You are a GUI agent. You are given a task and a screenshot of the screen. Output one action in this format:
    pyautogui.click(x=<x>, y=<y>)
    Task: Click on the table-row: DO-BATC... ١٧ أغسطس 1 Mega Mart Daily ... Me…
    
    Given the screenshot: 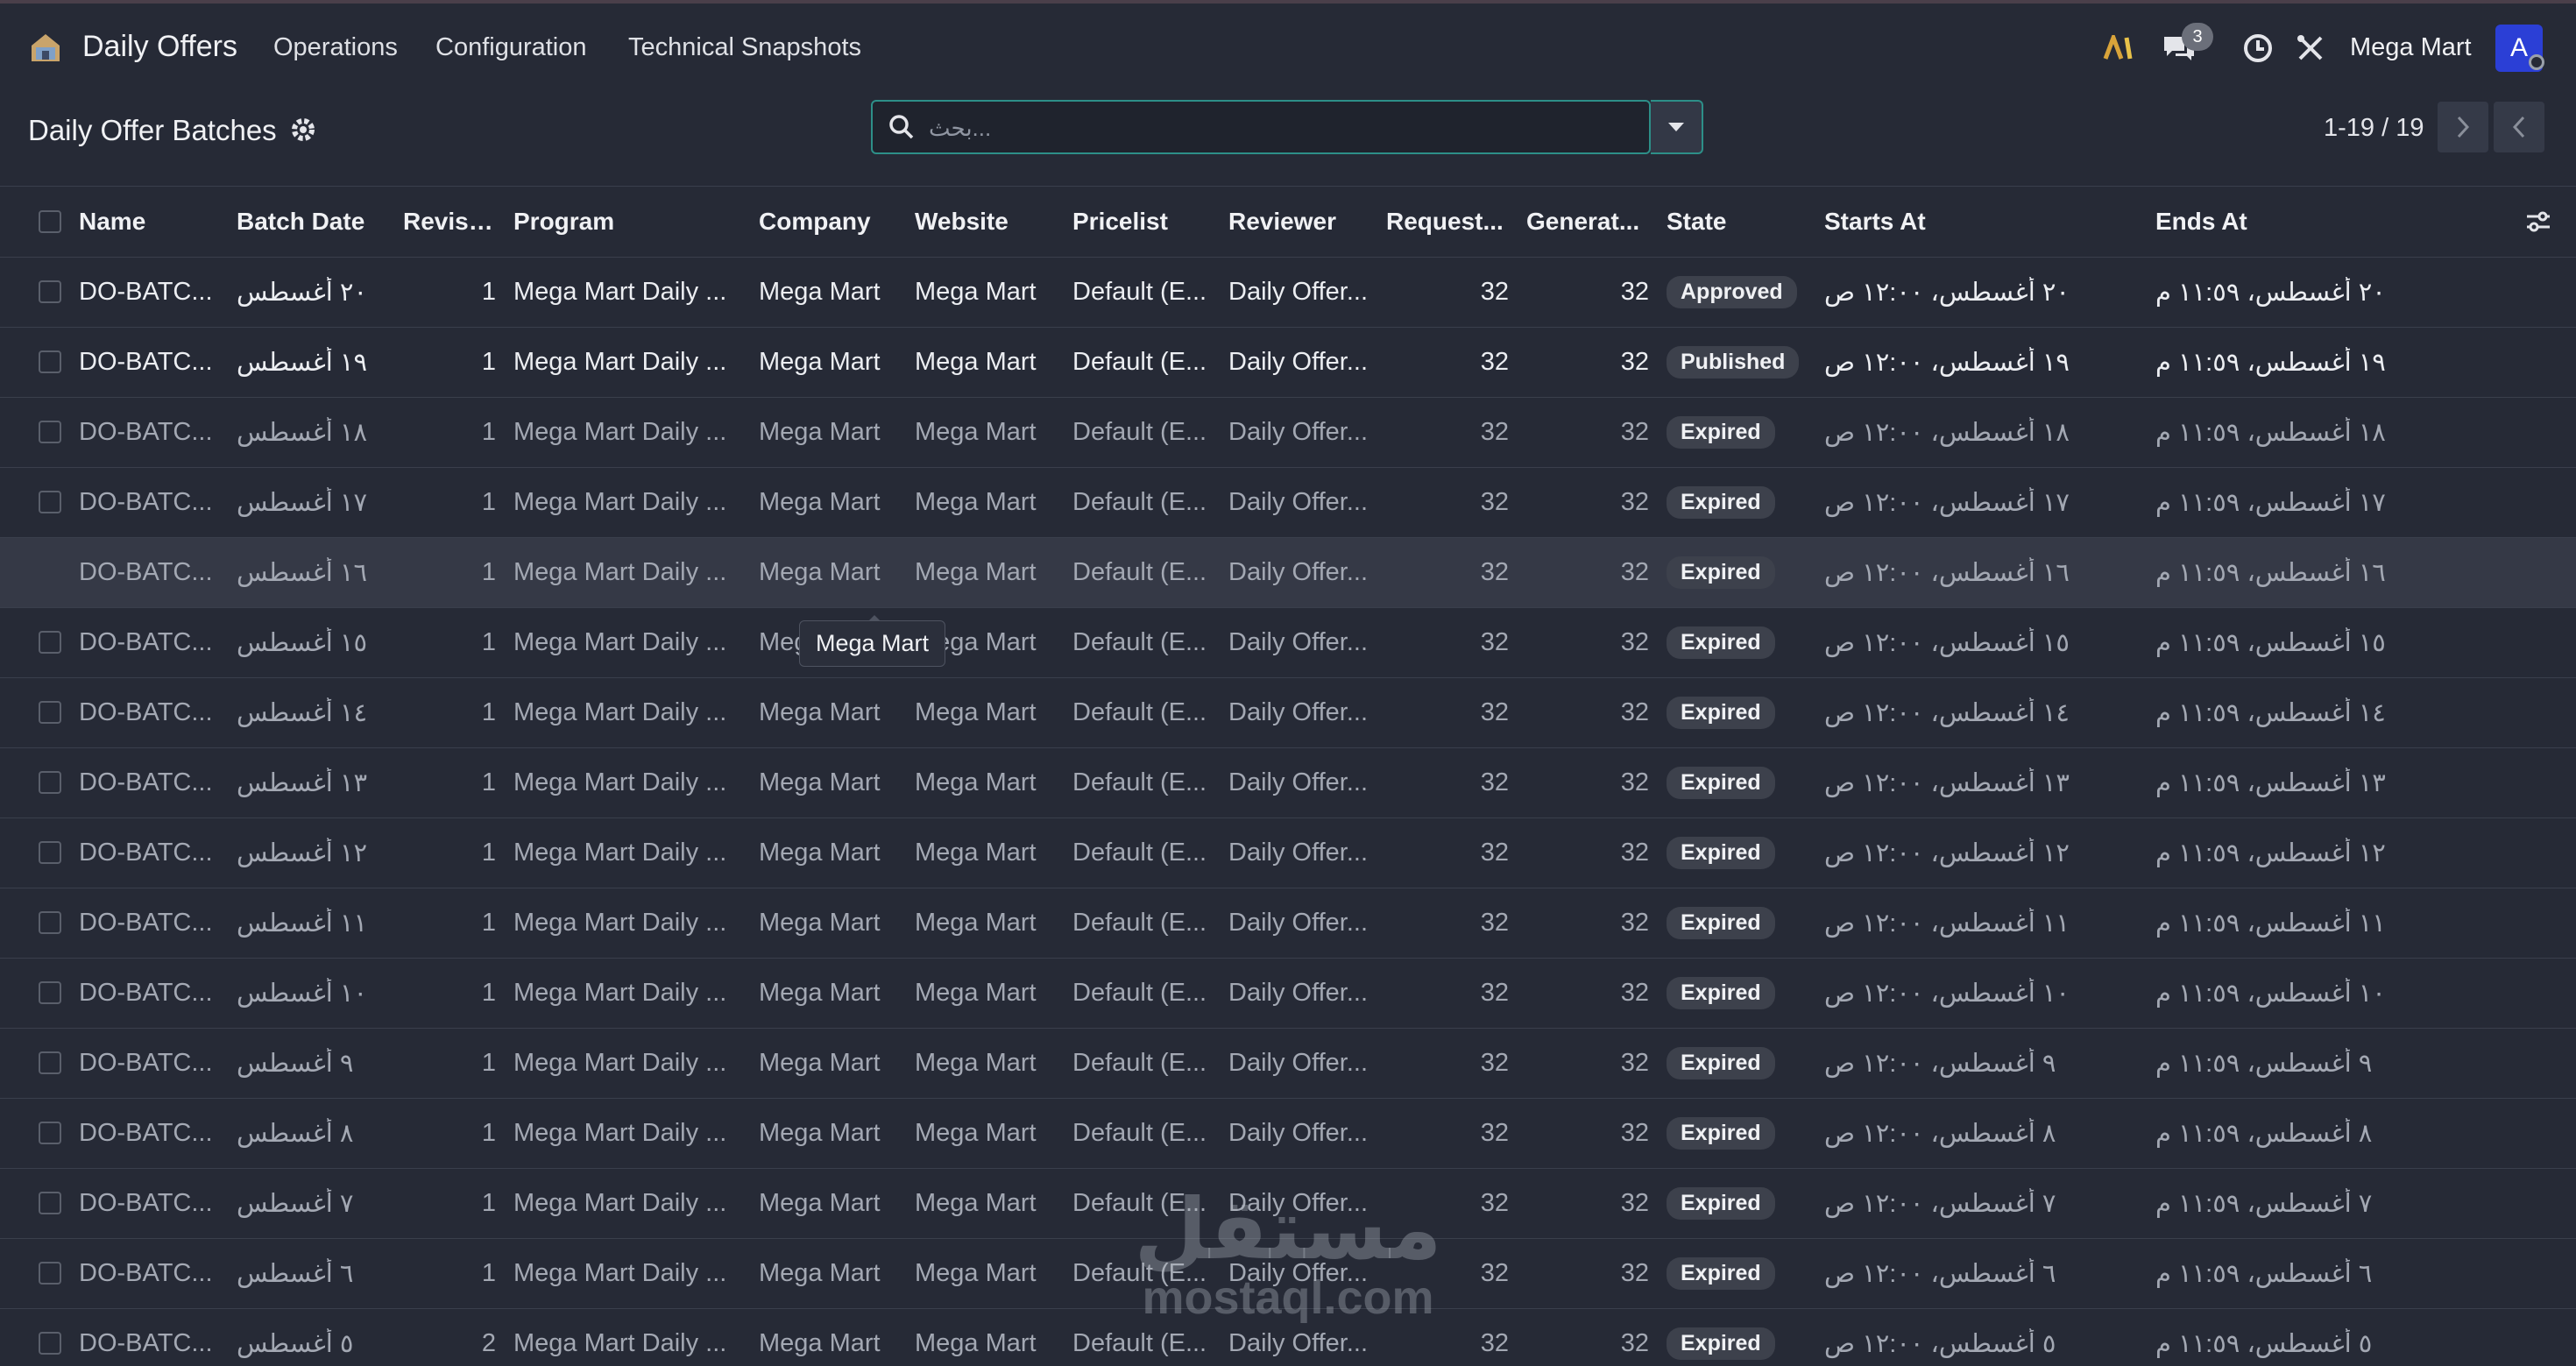 What is the action you would take?
    pyautogui.click(x=1288, y=502)
    